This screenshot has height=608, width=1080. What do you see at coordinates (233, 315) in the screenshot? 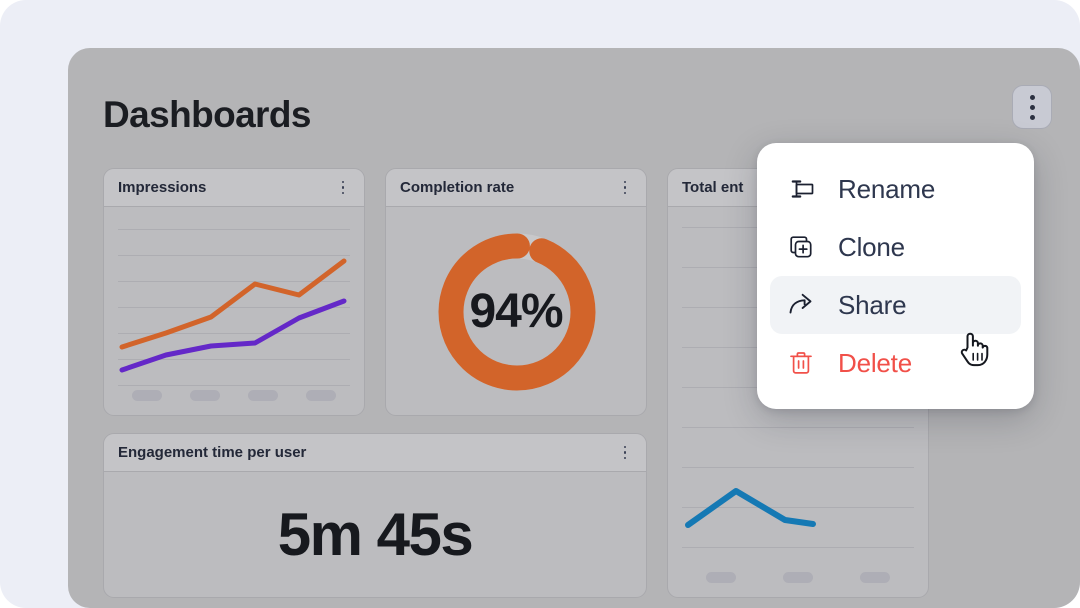
I see `impressions-line-chart` at bounding box center [233, 315].